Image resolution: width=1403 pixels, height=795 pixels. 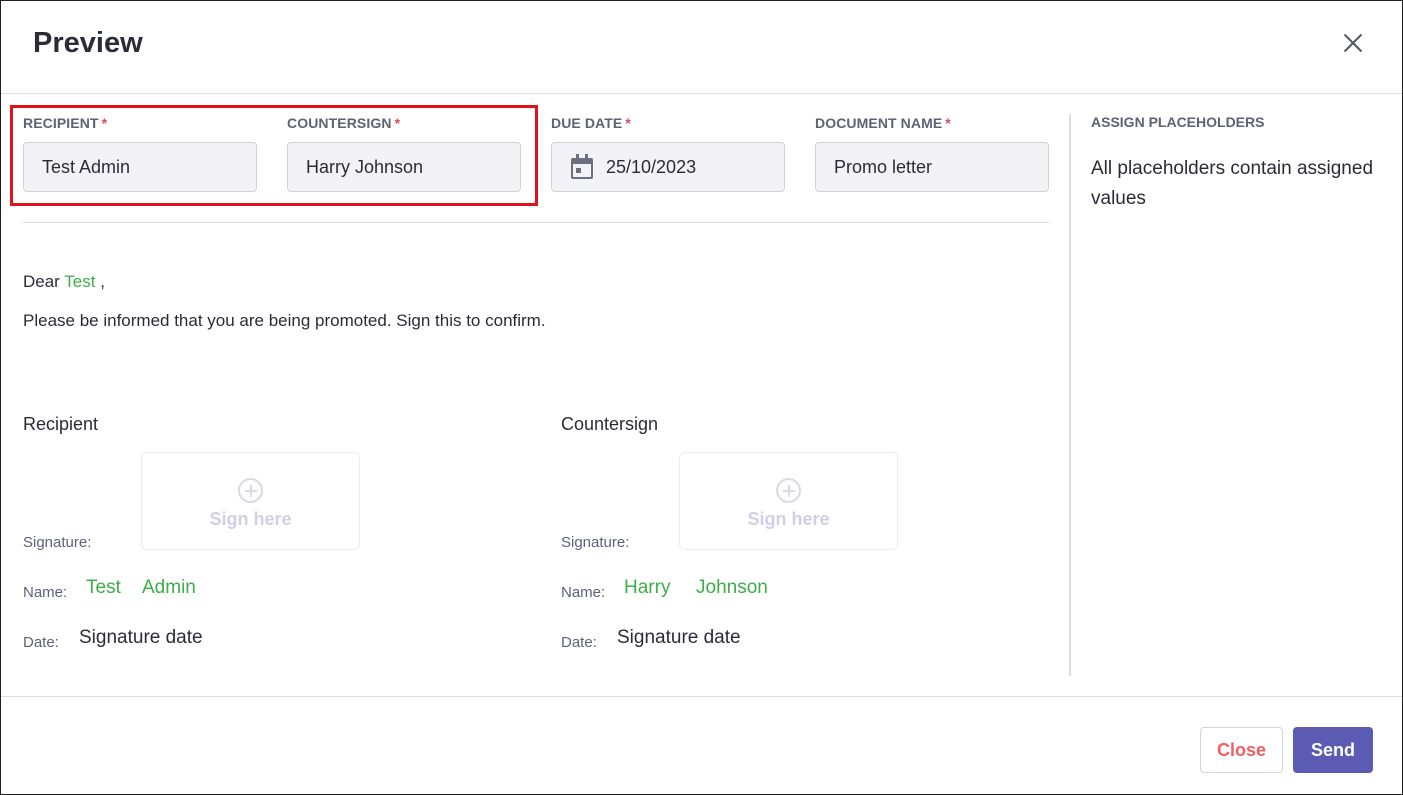 What do you see at coordinates (610, 424) in the screenshot?
I see `countersign-signature-heading: Countersign` at bounding box center [610, 424].